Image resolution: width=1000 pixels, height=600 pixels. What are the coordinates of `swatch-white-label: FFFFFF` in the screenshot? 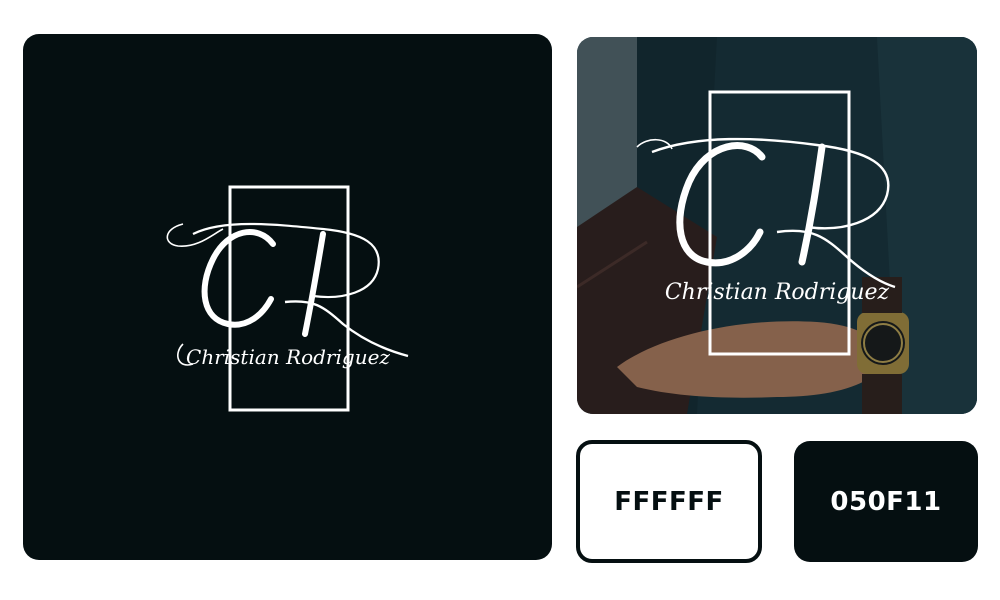 It's located at (669, 501).